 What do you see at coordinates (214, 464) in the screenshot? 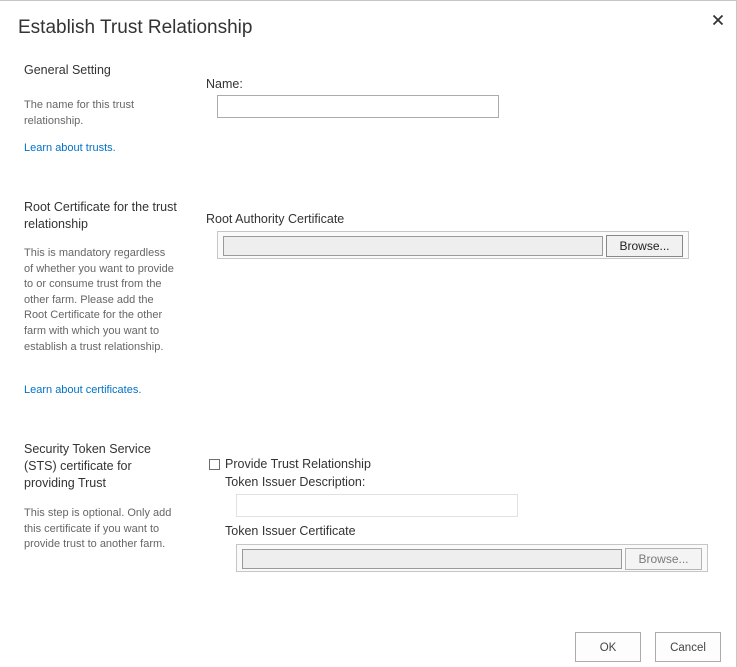
I see `provide-trust-checkbox` at bounding box center [214, 464].